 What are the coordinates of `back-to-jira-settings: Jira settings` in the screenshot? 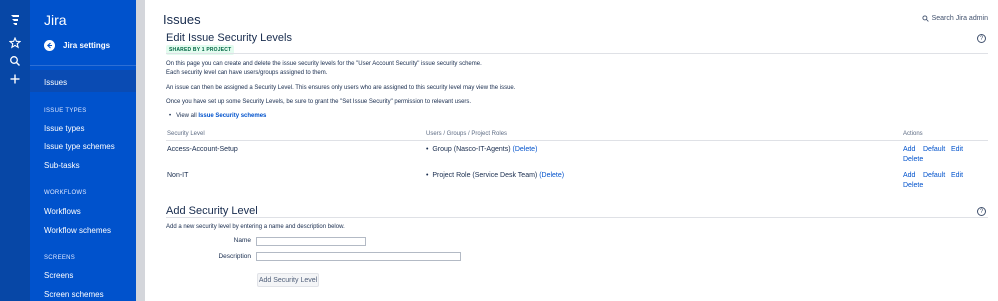 It's located at (77, 45).